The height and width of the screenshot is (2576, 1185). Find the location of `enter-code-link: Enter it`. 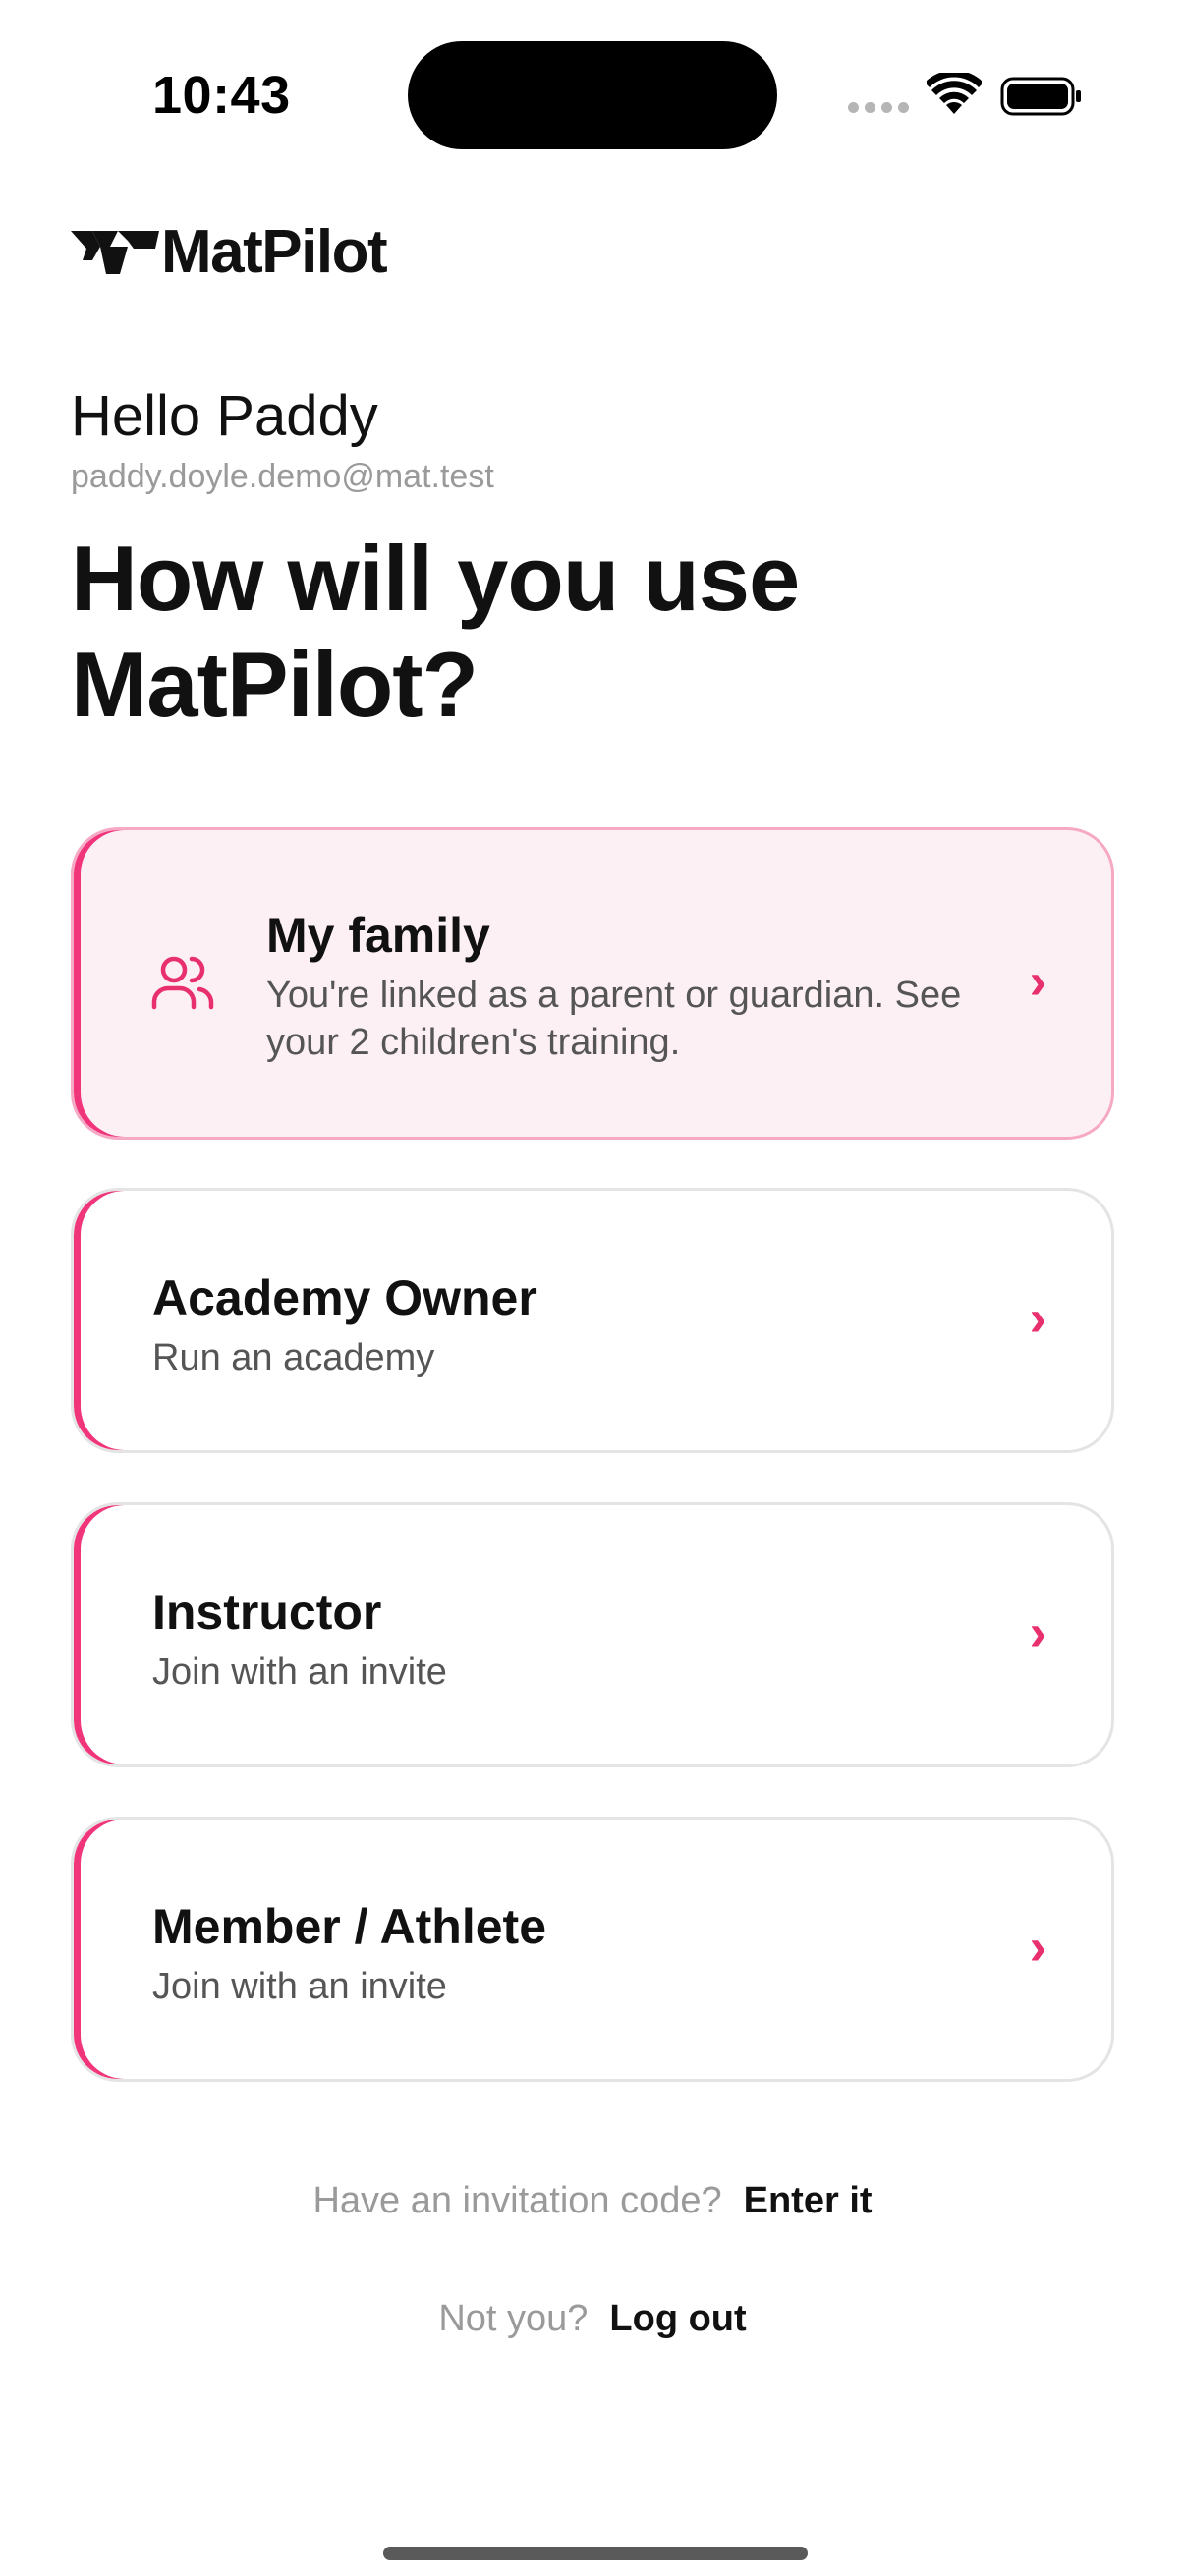

enter-code-link: Enter it is located at coordinates (809, 2201).